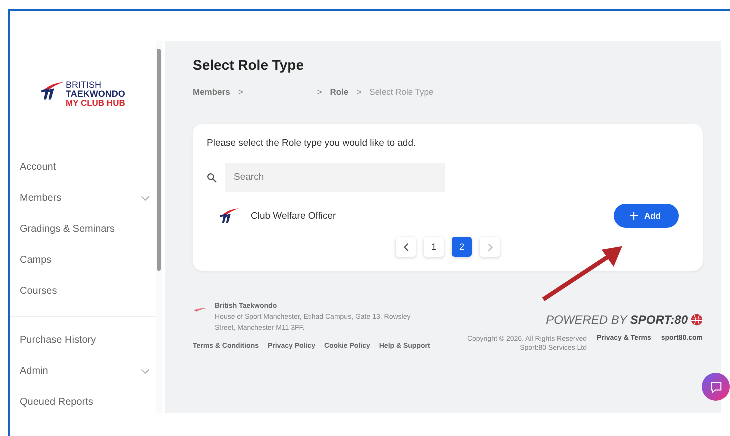  Describe the element at coordinates (294, 216) in the screenshot. I see `role-name: Club Welfare Officer` at that location.